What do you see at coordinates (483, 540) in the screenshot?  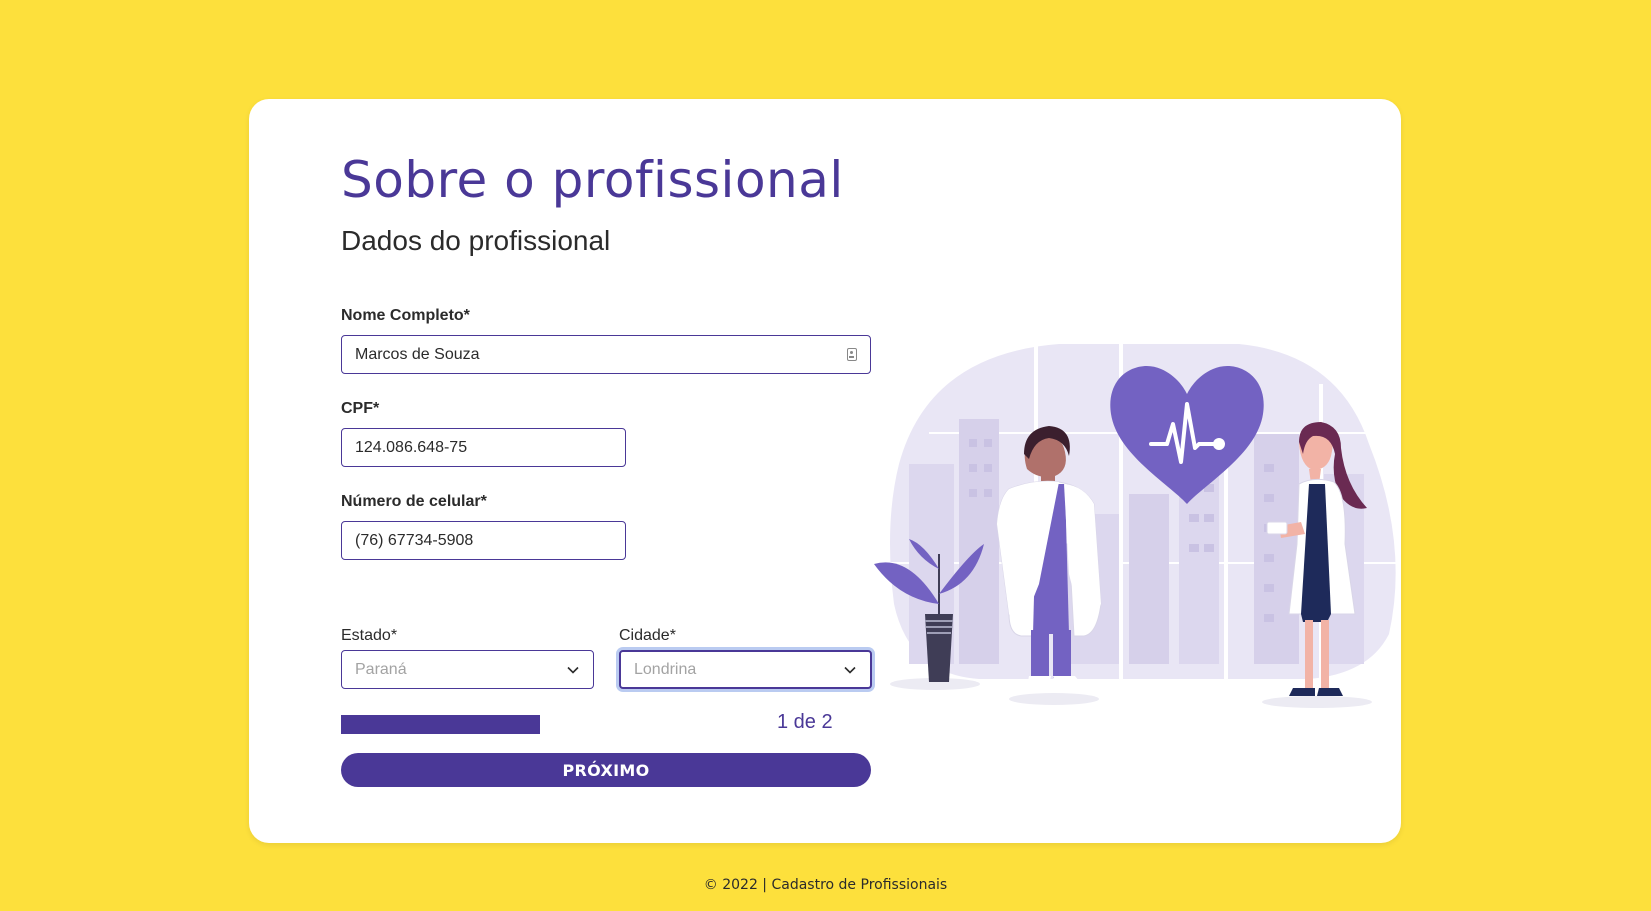 I see `celular-input: (76) 67734-5908` at bounding box center [483, 540].